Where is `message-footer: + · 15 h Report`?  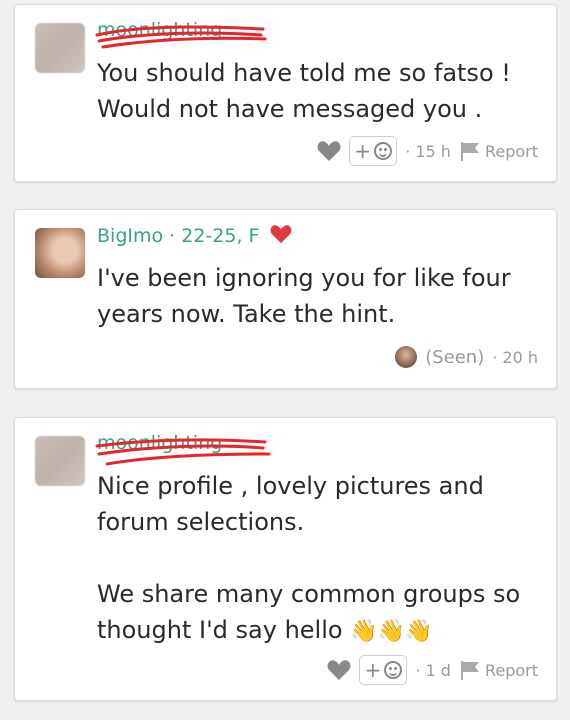 message-footer: + · 15 h Report is located at coordinates (427, 151).